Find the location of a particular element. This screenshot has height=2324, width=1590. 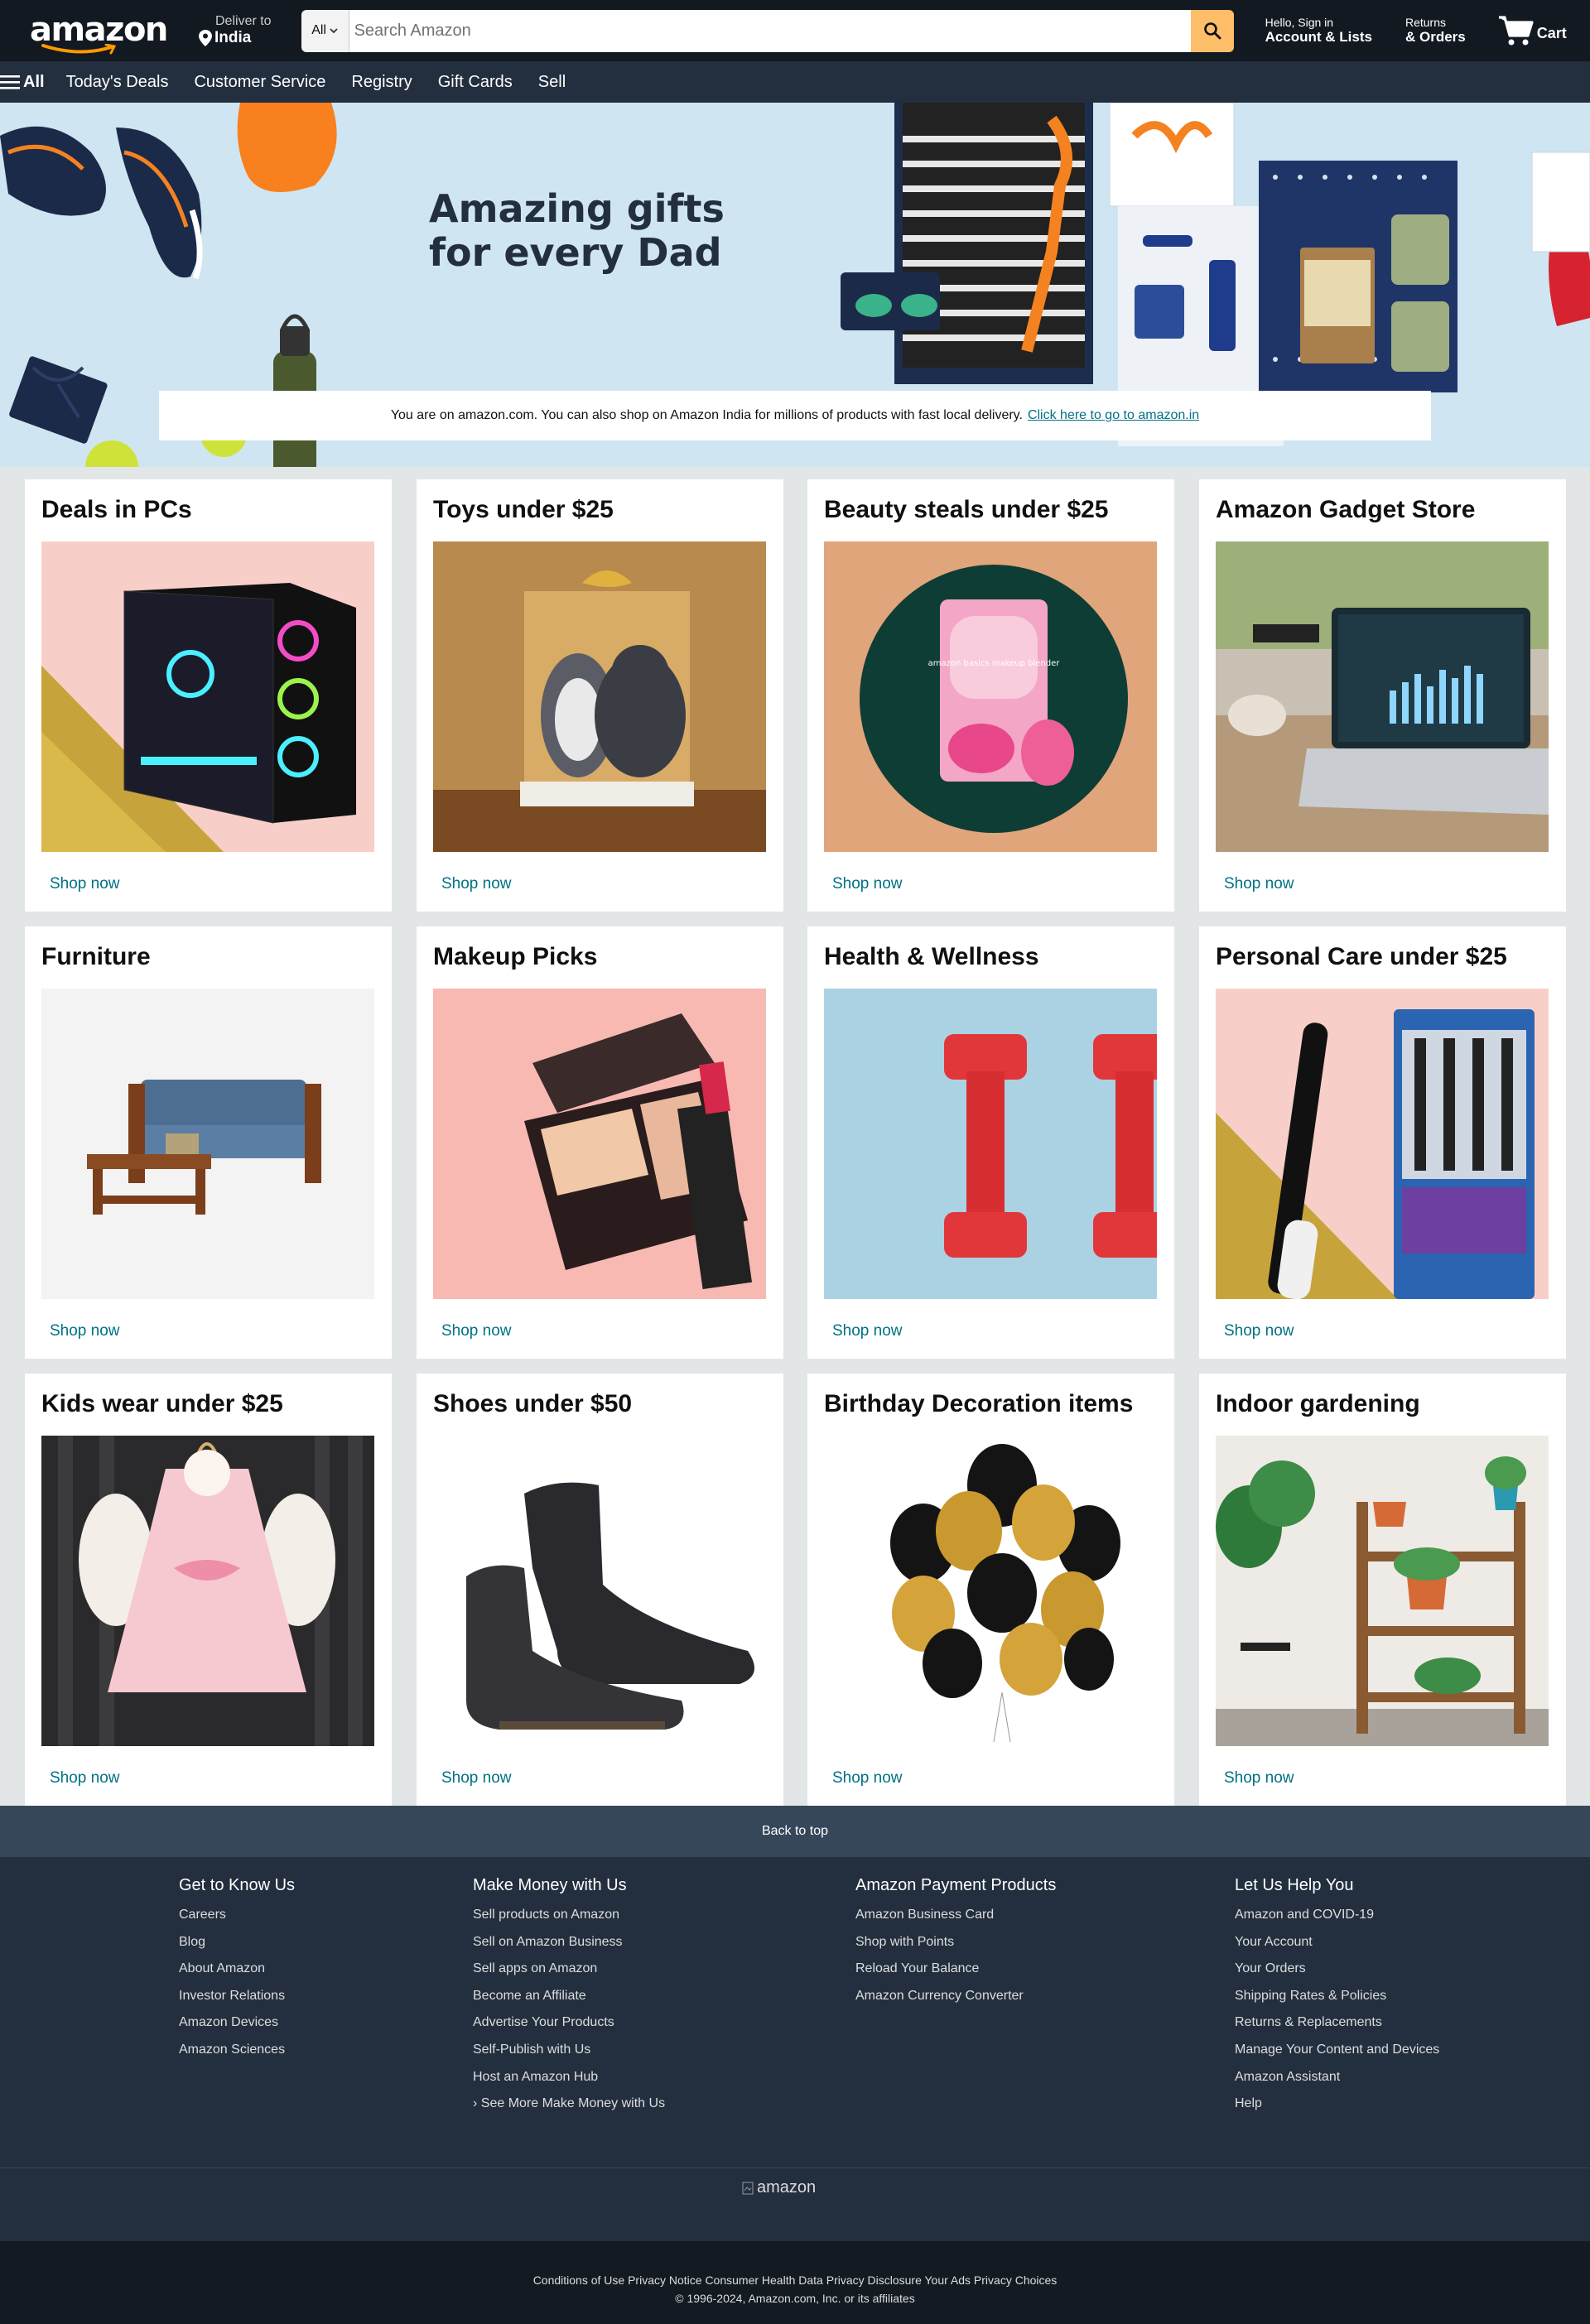

subnav-gift-cards: Gift Cards is located at coordinates (475, 82).